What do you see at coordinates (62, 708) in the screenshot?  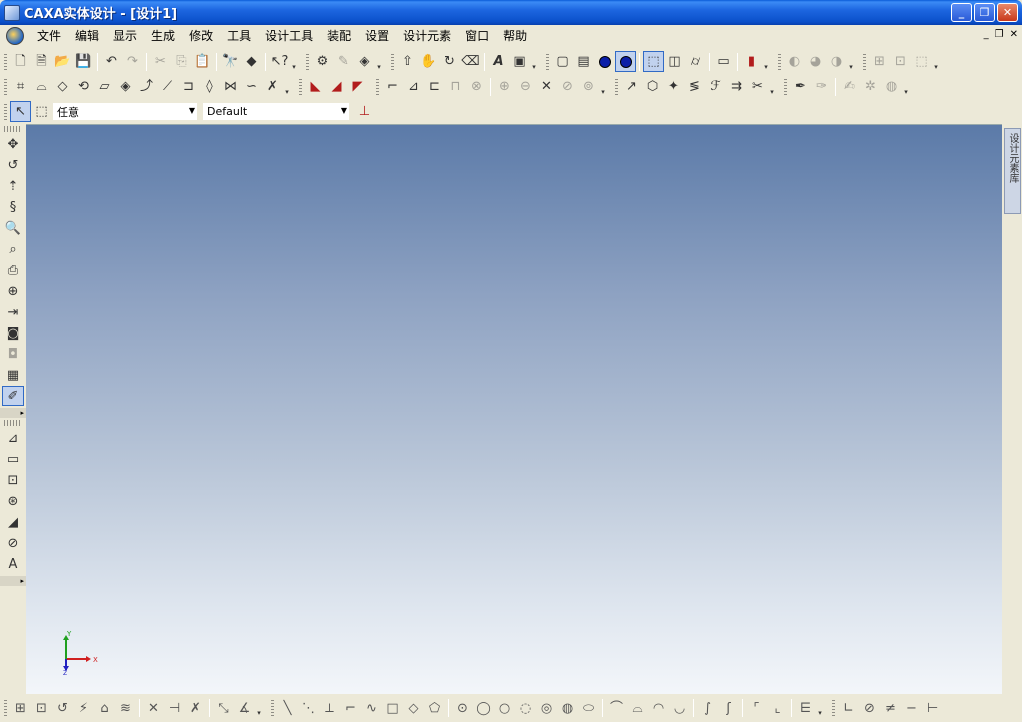 I see `arc-rotate-icon: ↺` at bounding box center [62, 708].